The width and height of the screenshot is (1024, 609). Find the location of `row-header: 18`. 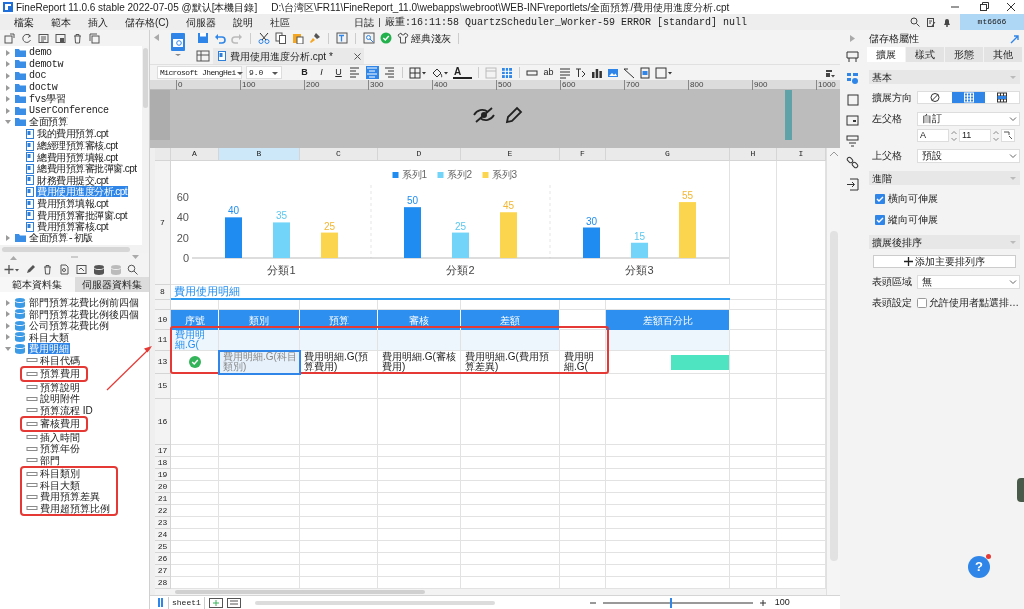

row-header: 18 is located at coordinates (163, 463).